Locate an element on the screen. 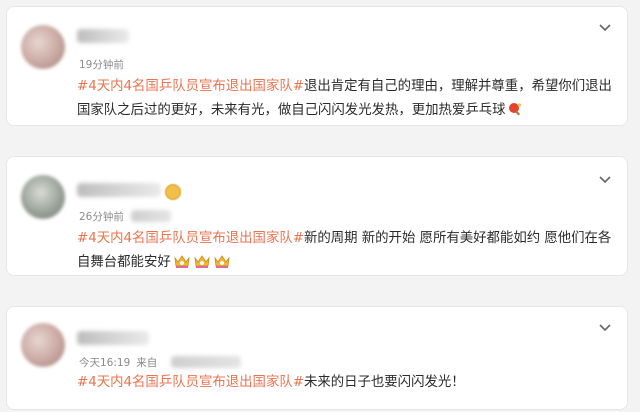  comment-body: 未来的日子也要闪闪发光！ is located at coordinates (384, 382).